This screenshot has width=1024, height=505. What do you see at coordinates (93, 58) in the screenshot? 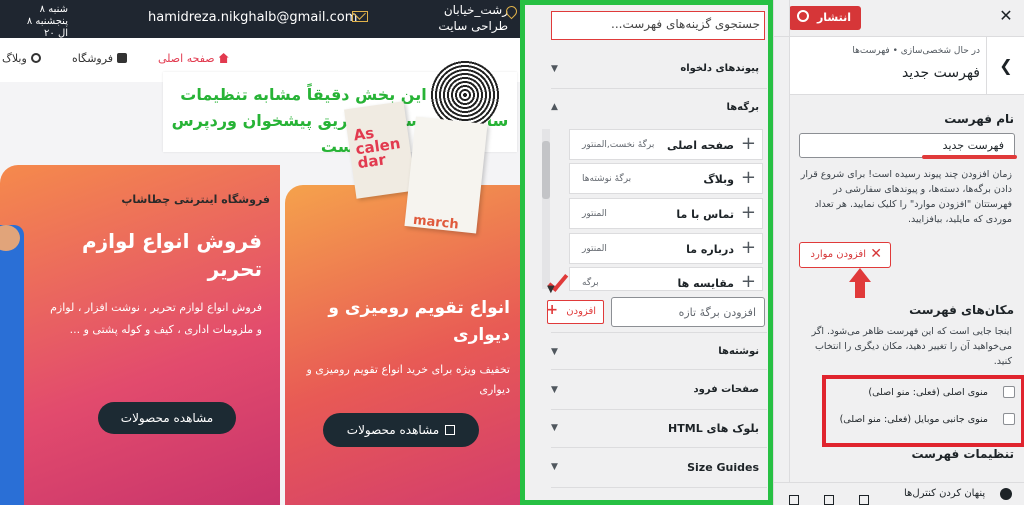
I see `nav-shop-label: فروشگاه` at bounding box center [93, 58].